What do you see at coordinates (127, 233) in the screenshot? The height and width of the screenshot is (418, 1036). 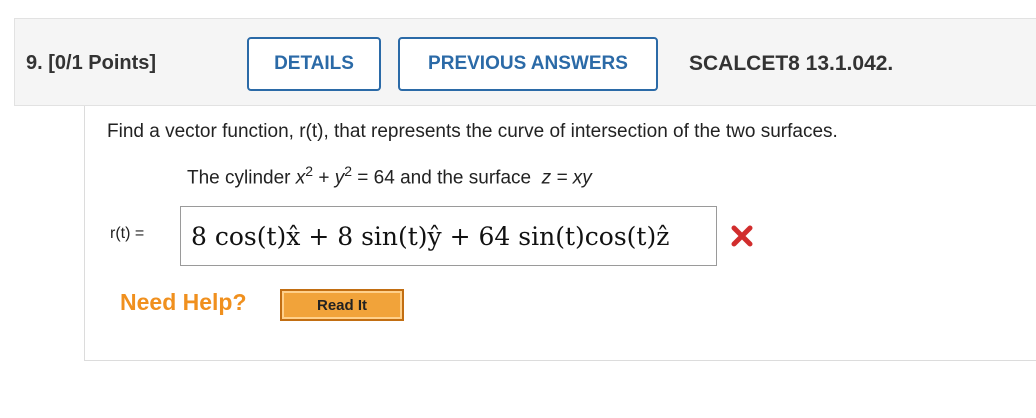 I see `answer-label: r(t) =` at bounding box center [127, 233].